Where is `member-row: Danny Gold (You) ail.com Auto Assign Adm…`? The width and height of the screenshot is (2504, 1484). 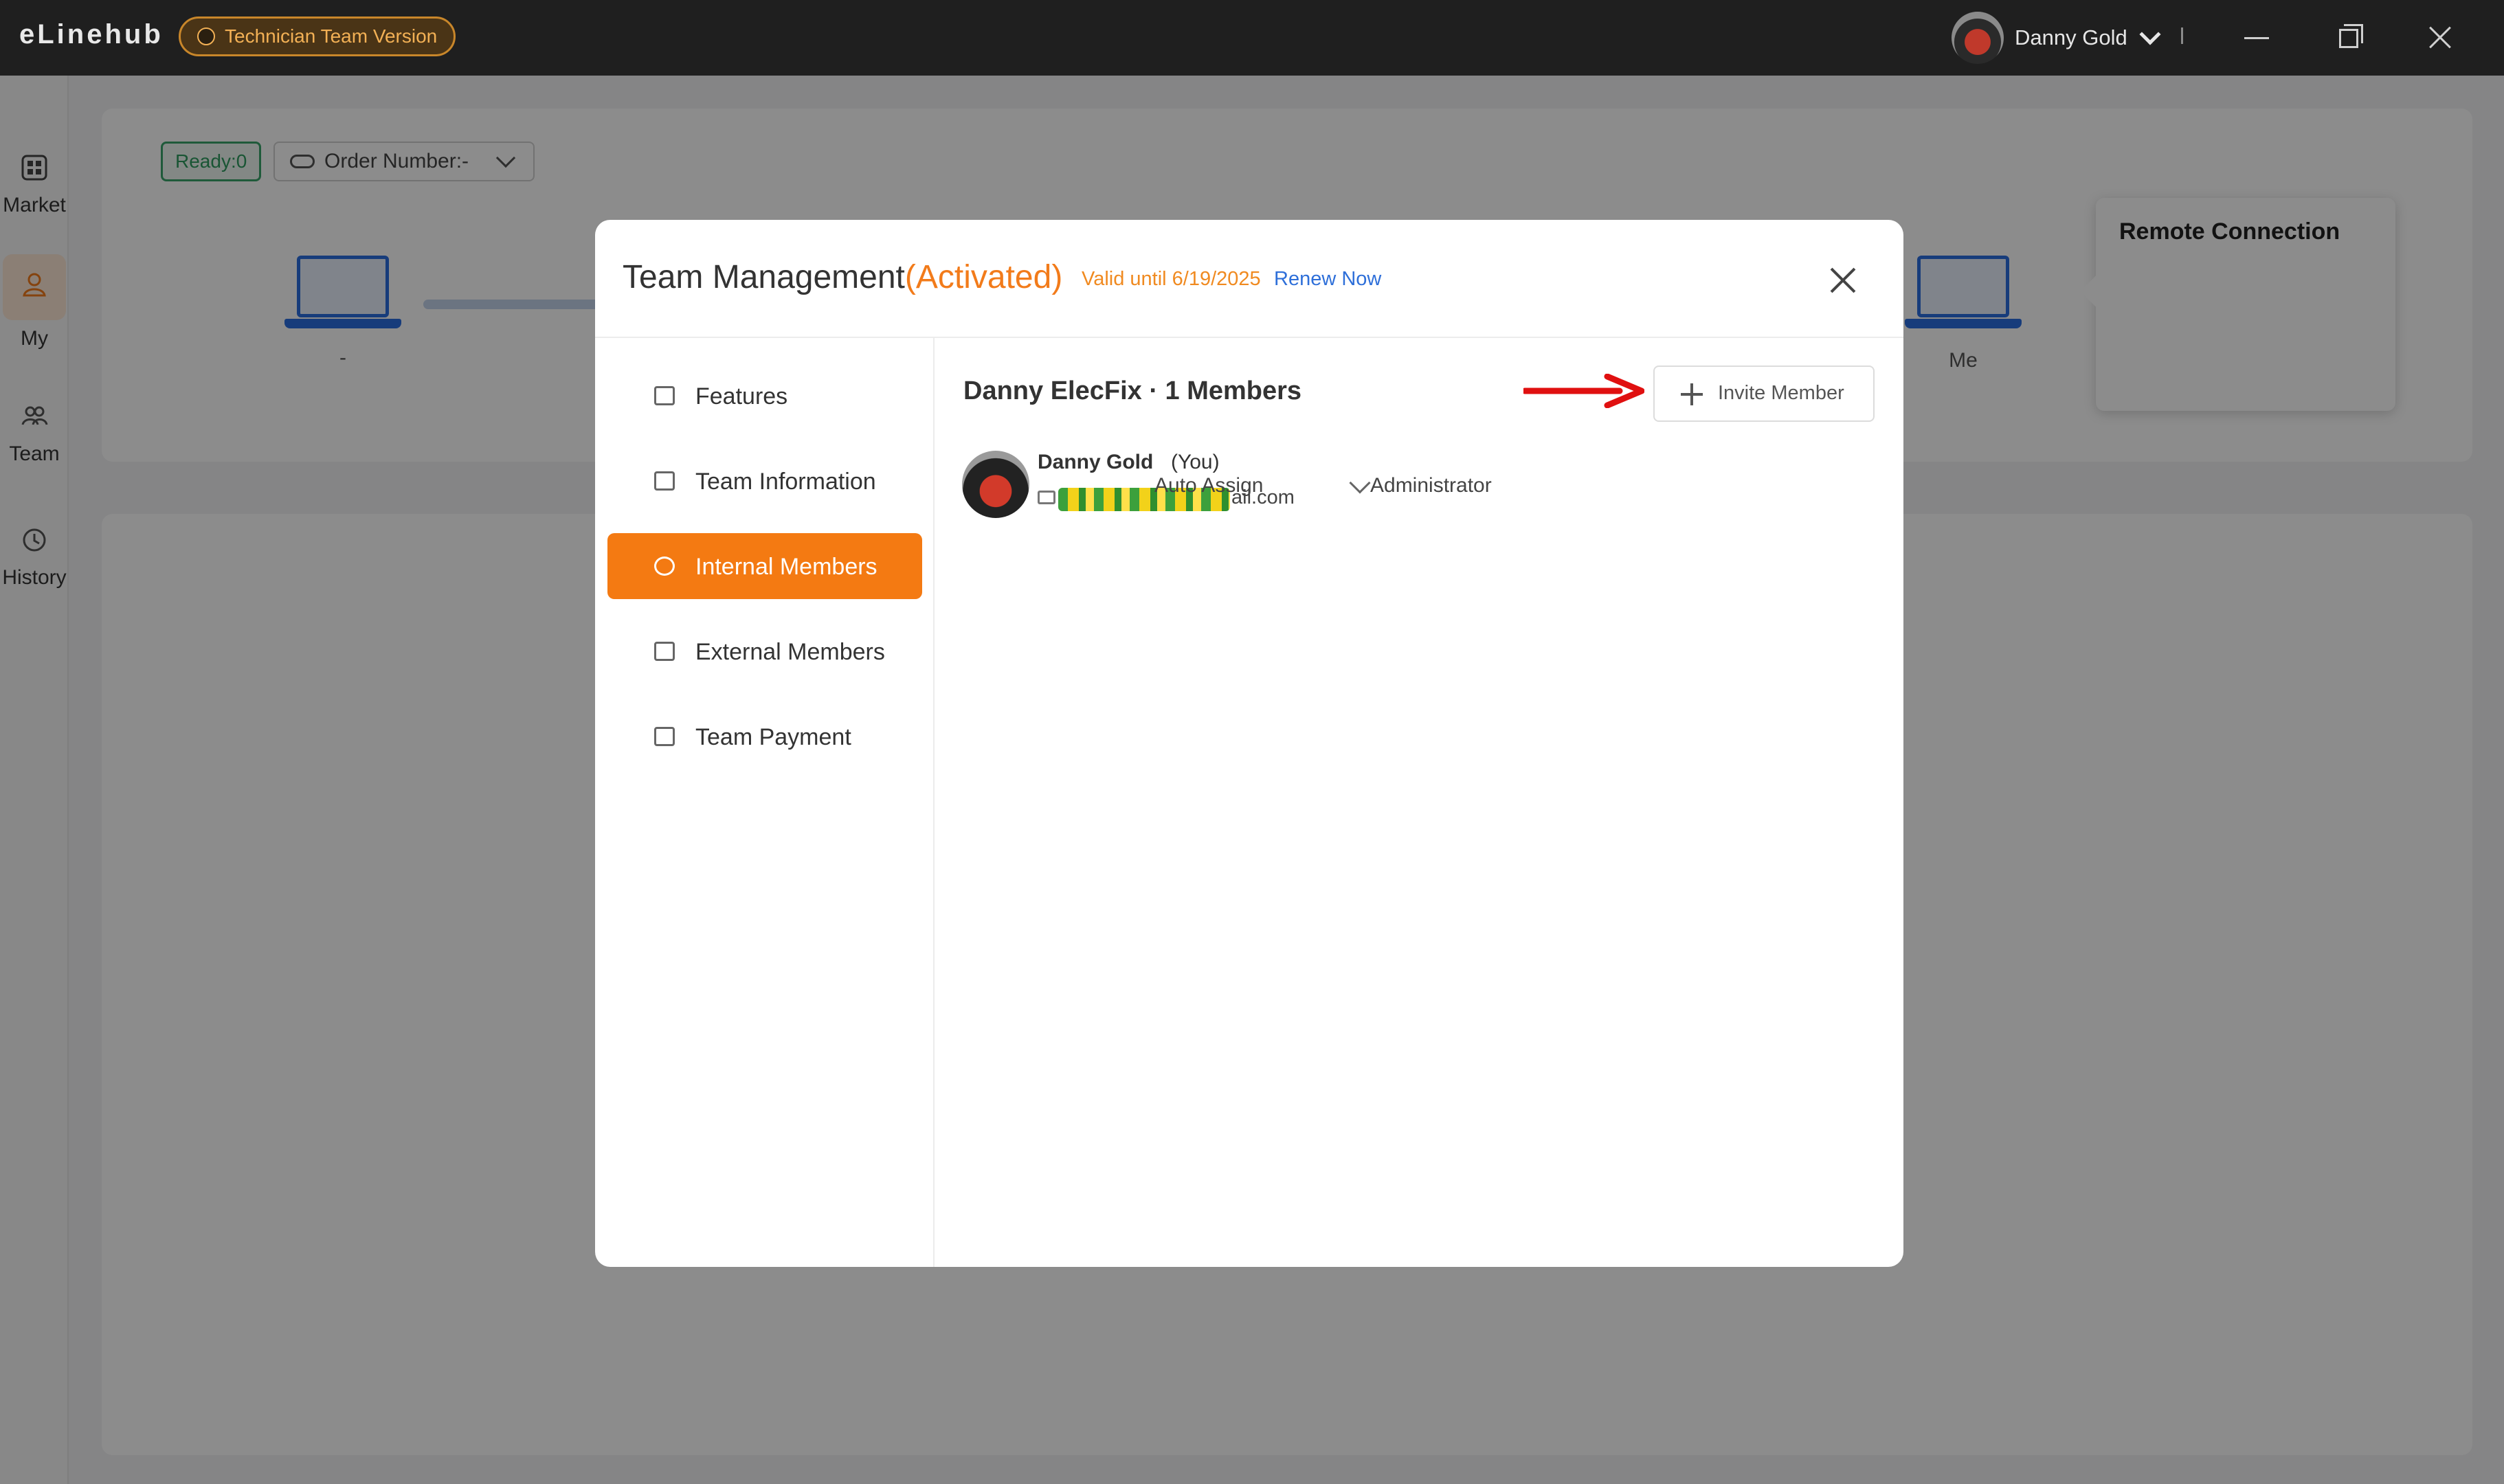 member-row: Danny Gold (You) ail.com Auto Assign Adm… is located at coordinates (1423, 486).